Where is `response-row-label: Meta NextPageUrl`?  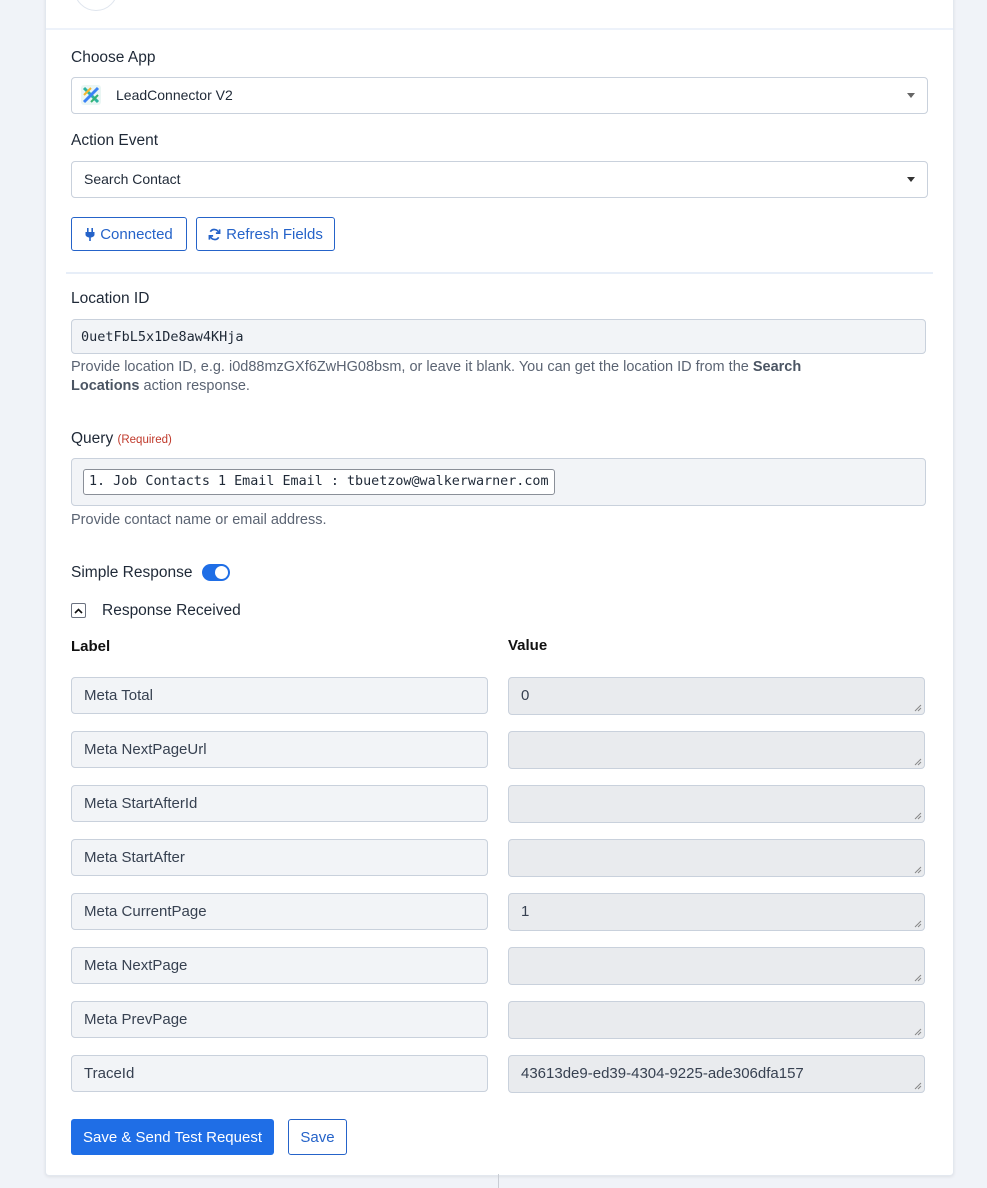 response-row-label: Meta NextPageUrl is located at coordinates (279, 749).